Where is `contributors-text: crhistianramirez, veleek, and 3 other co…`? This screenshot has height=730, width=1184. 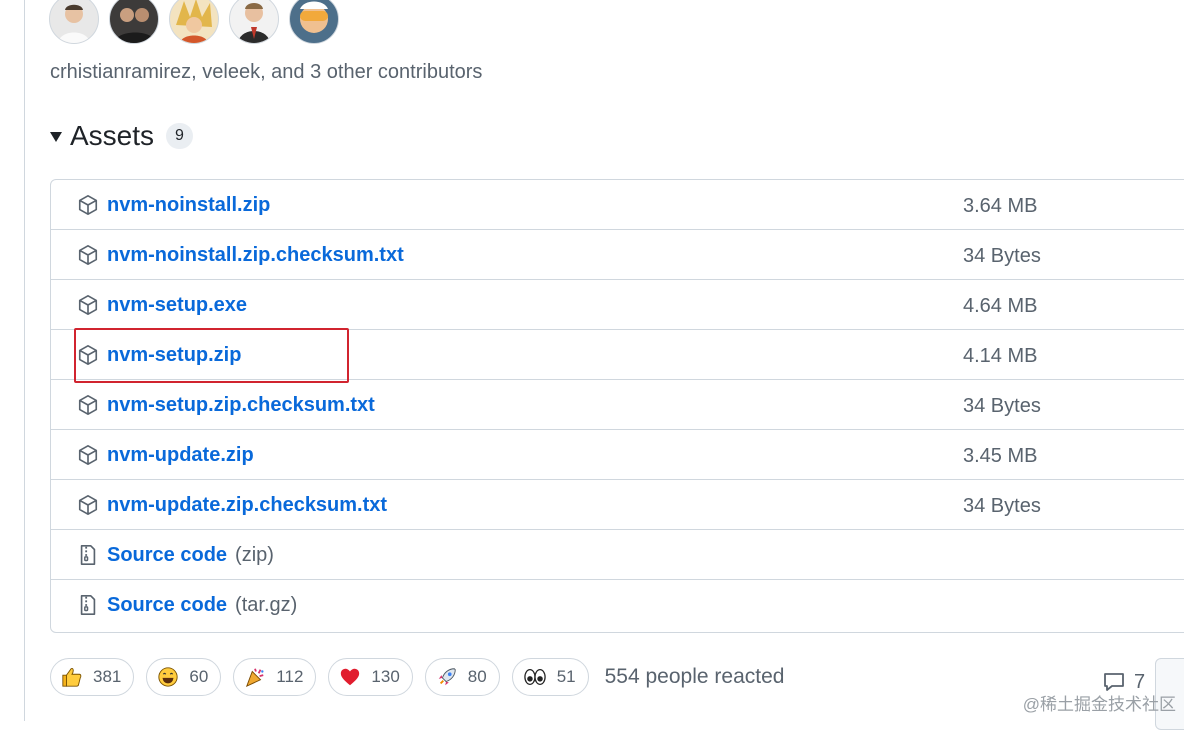
contributors-text: crhistianramirez, veleek, and 3 other co… is located at coordinates (266, 72).